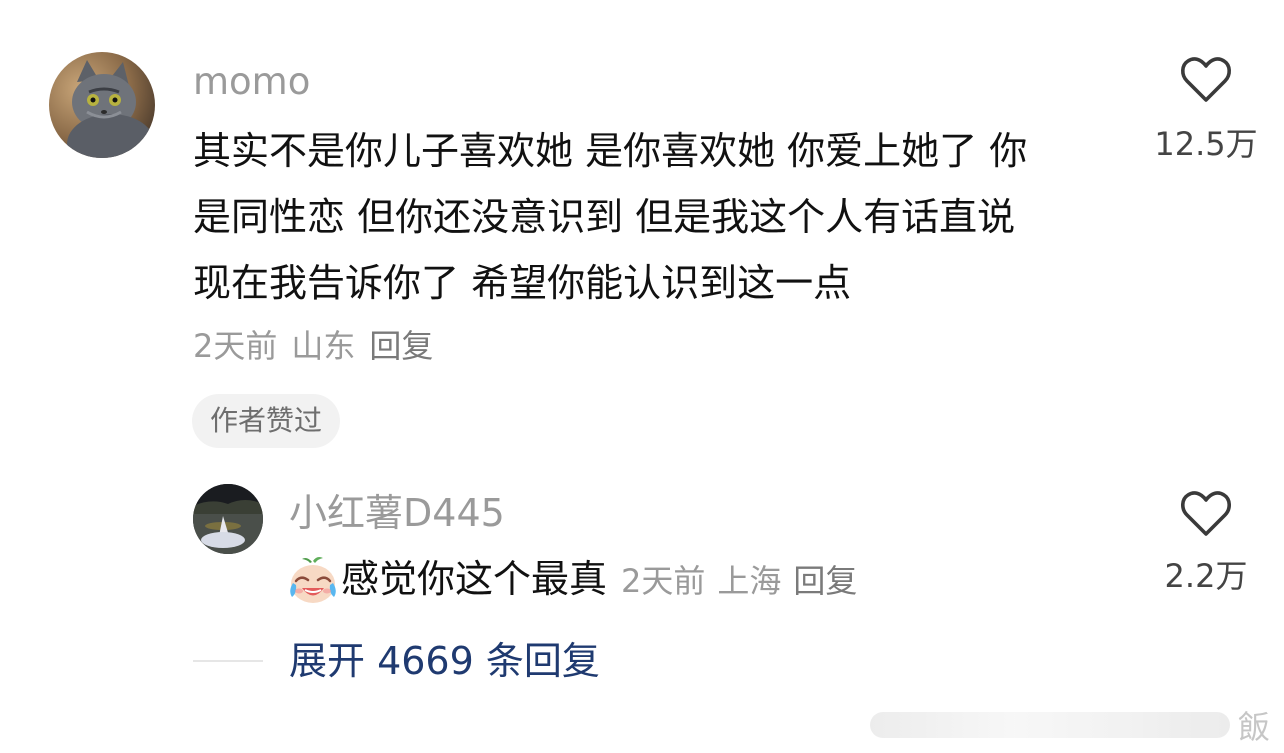 The image size is (1284, 753). Describe the element at coordinates (313, 580) in the screenshot. I see `crying-laughing-emoji-icon` at that location.